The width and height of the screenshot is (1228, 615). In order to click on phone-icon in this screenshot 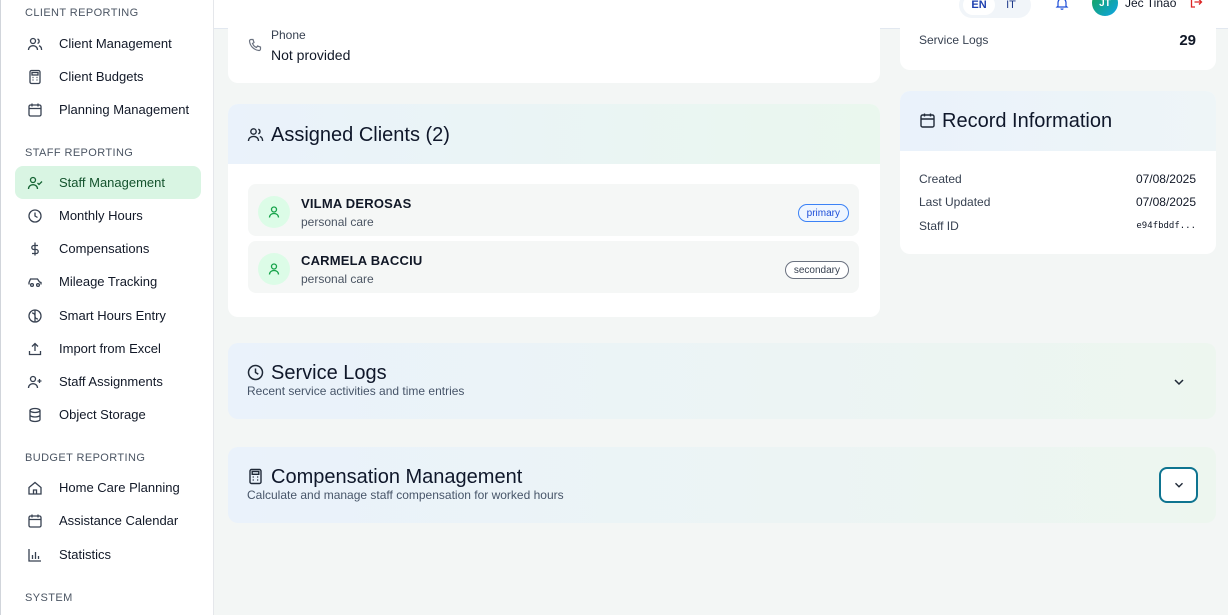, I will do `click(255, 45)`.